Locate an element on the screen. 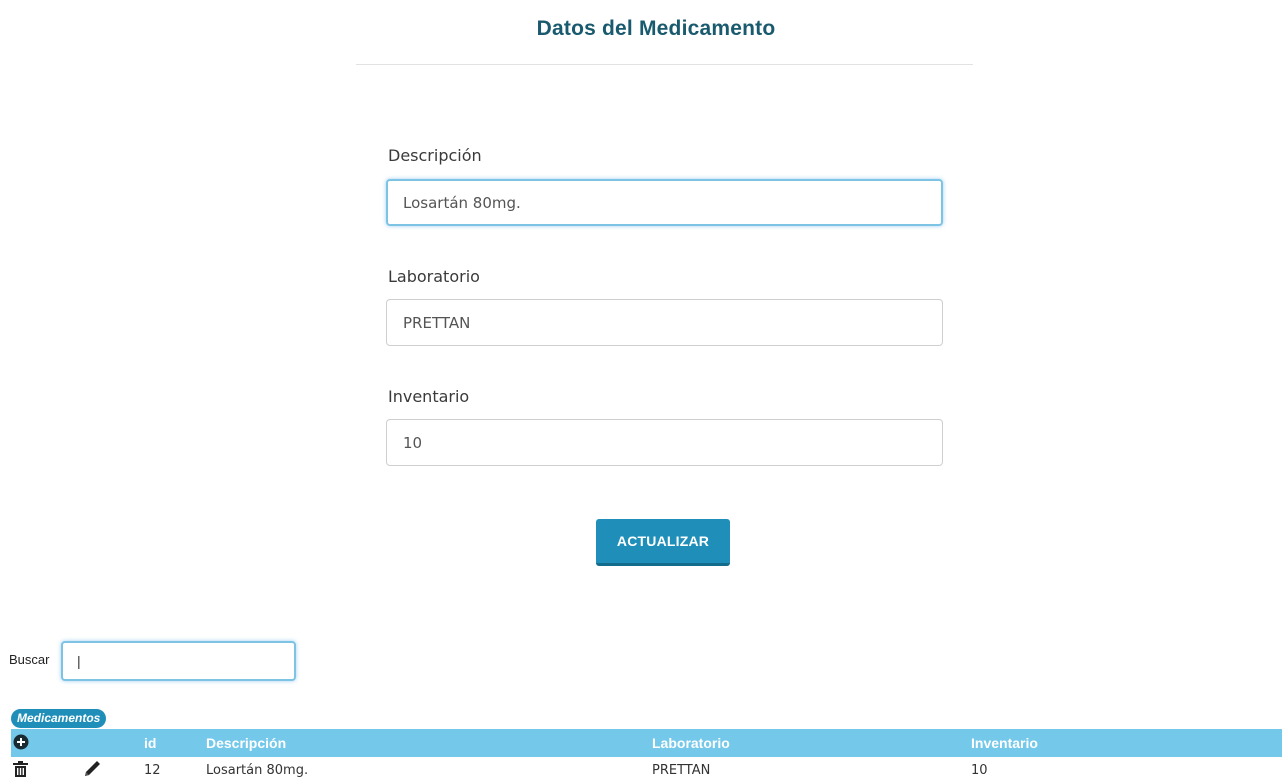 This screenshot has height=780, width=1282. cell-id: 12 is located at coordinates (152, 770).